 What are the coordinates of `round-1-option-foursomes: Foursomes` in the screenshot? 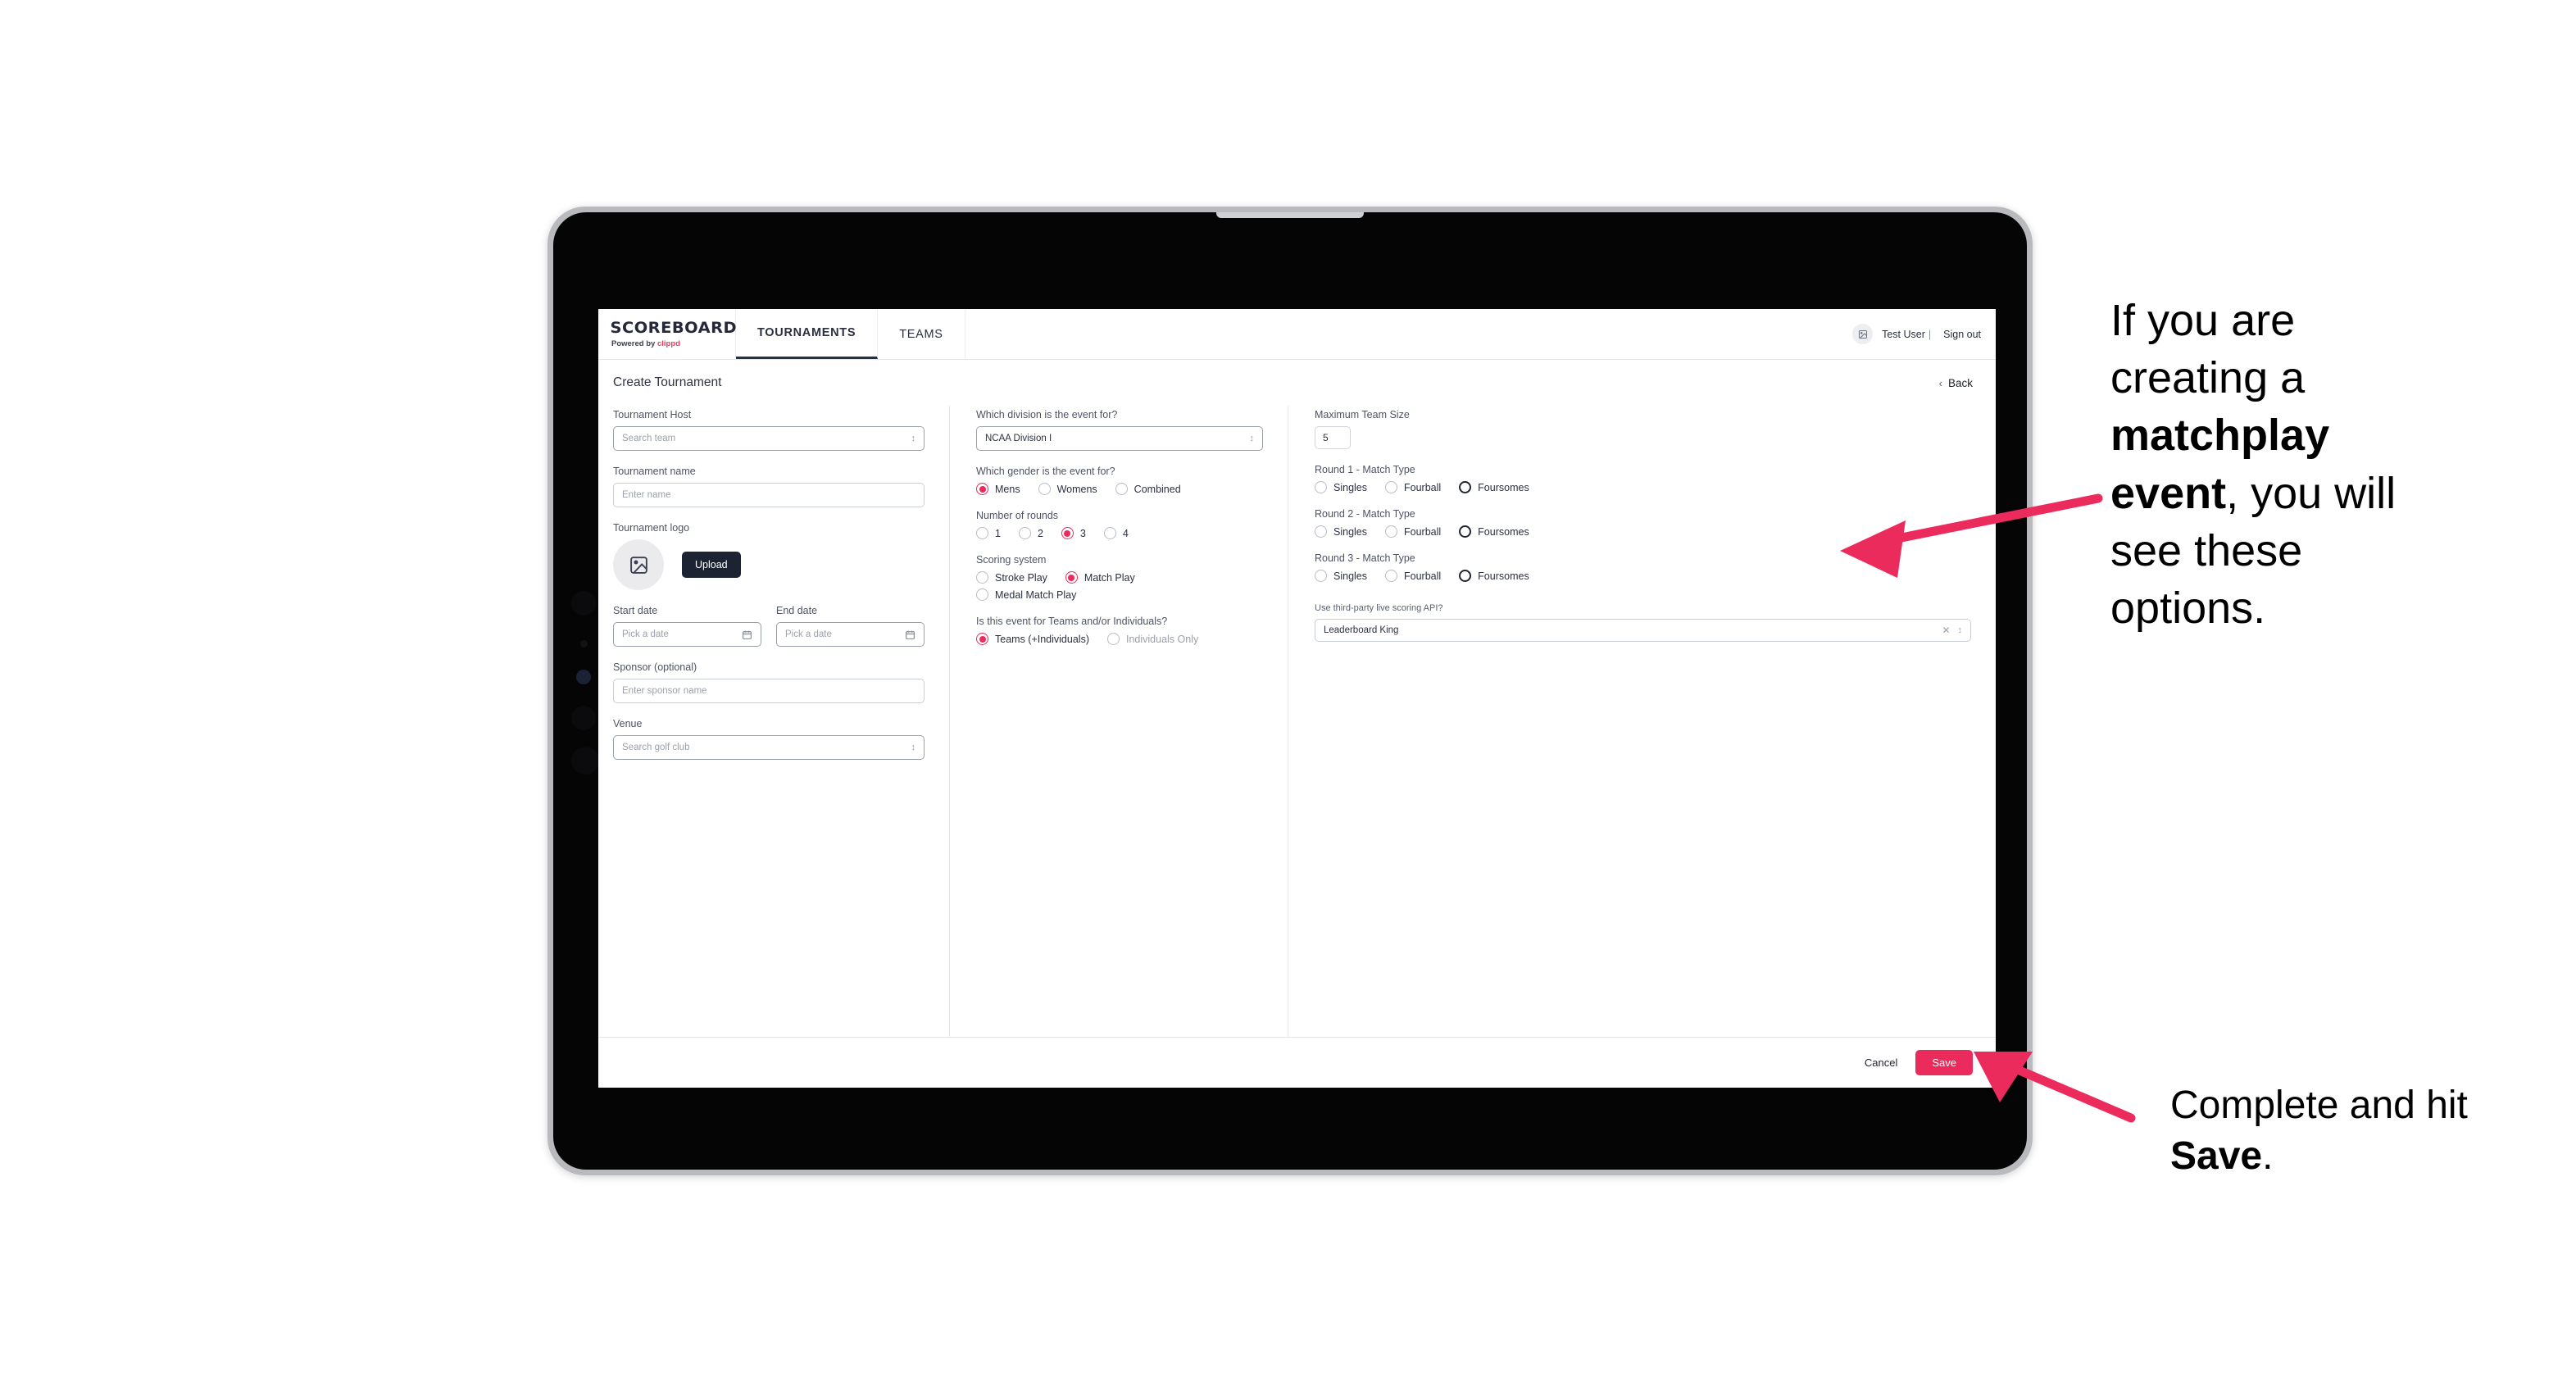 It's located at (1494, 487).